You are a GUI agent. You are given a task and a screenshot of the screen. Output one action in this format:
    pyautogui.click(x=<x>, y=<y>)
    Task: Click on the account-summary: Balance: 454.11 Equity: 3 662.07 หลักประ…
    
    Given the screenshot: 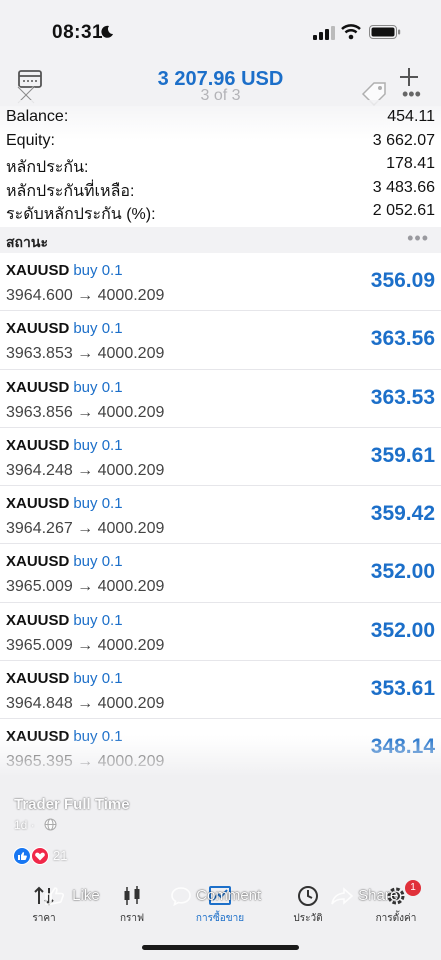 What is the action you would take?
    pyautogui.click(x=220, y=165)
    